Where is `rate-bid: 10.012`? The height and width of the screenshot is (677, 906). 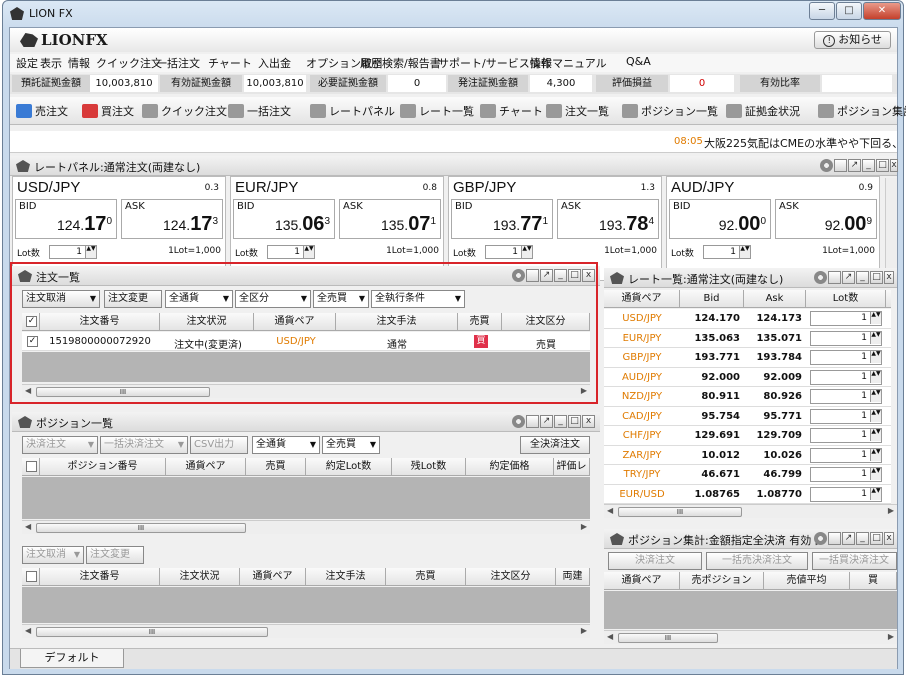 rate-bid: 10.012 is located at coordinates (712, 455).